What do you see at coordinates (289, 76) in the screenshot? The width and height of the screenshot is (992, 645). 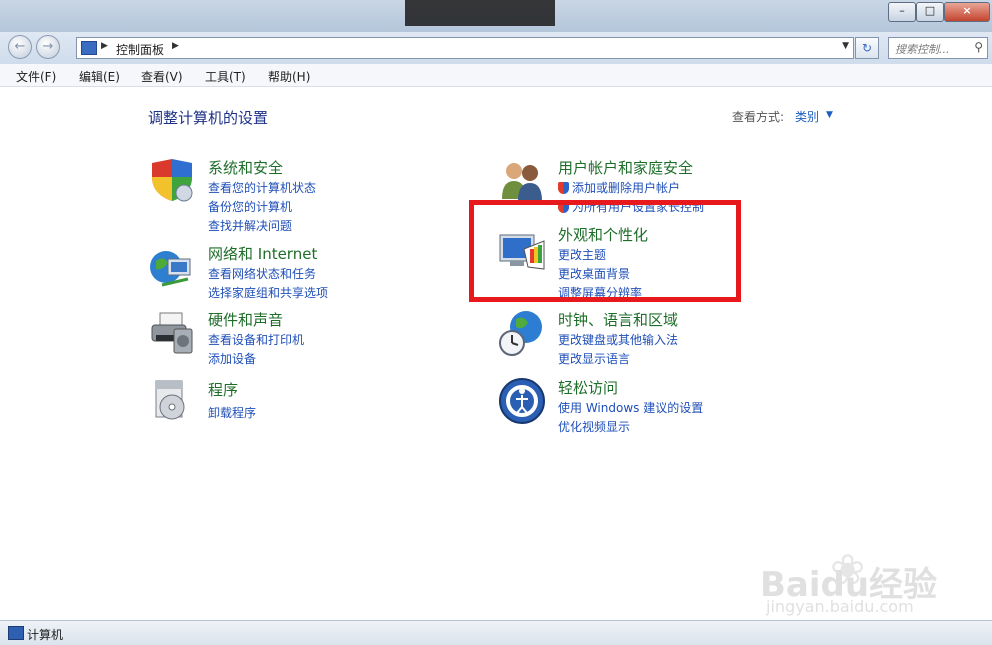 I see `menu-help: 帮助(H)` at bounding box center [289, 76].